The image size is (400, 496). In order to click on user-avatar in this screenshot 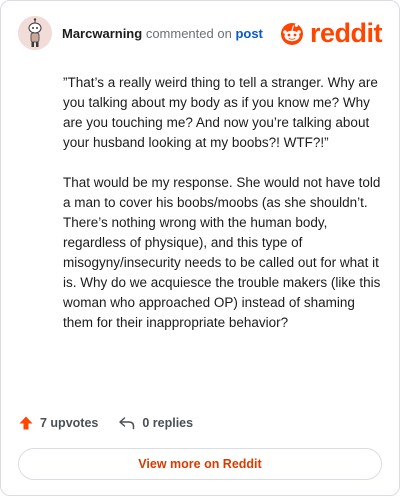, I will do `click(35, 33)`.